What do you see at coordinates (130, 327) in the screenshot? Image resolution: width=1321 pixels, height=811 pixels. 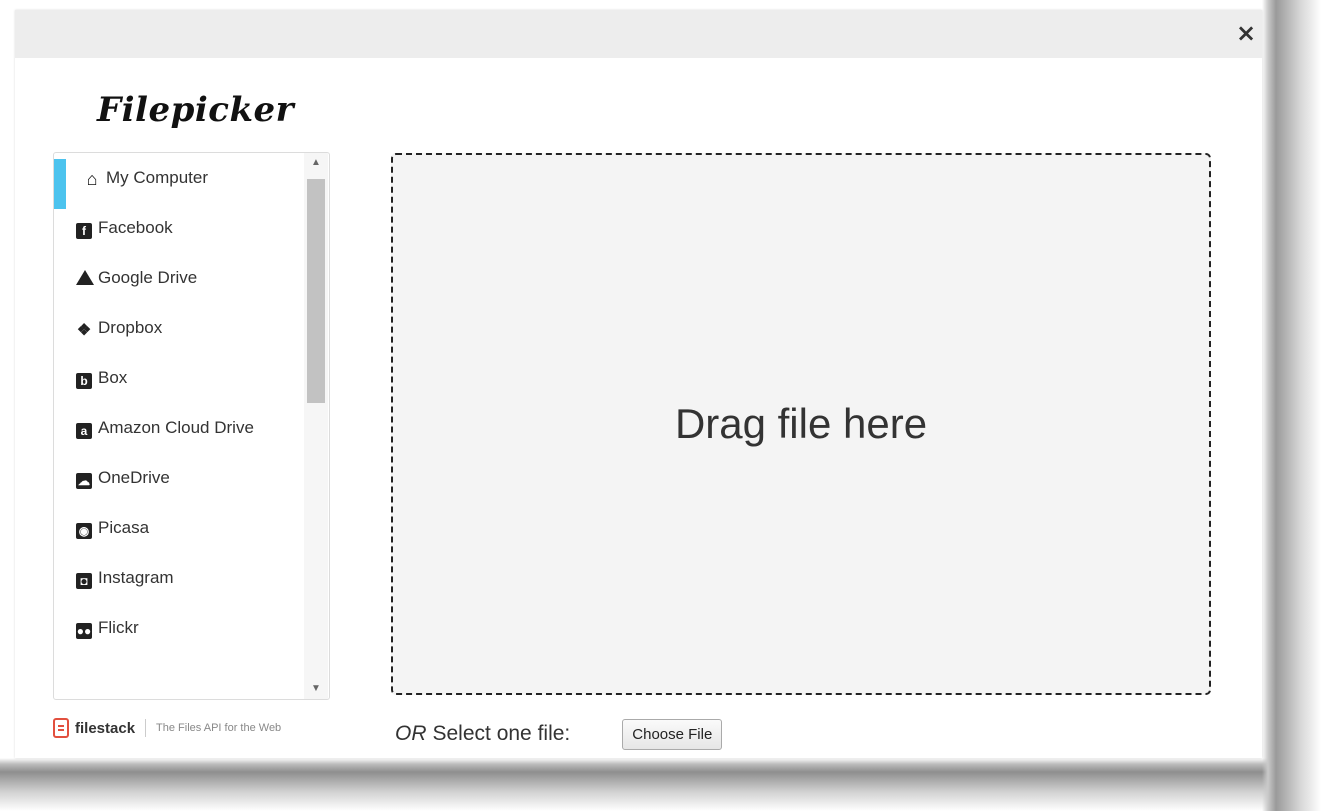 I see `sidebar-item-label: Dropbox` at bounding box center [130, 327].